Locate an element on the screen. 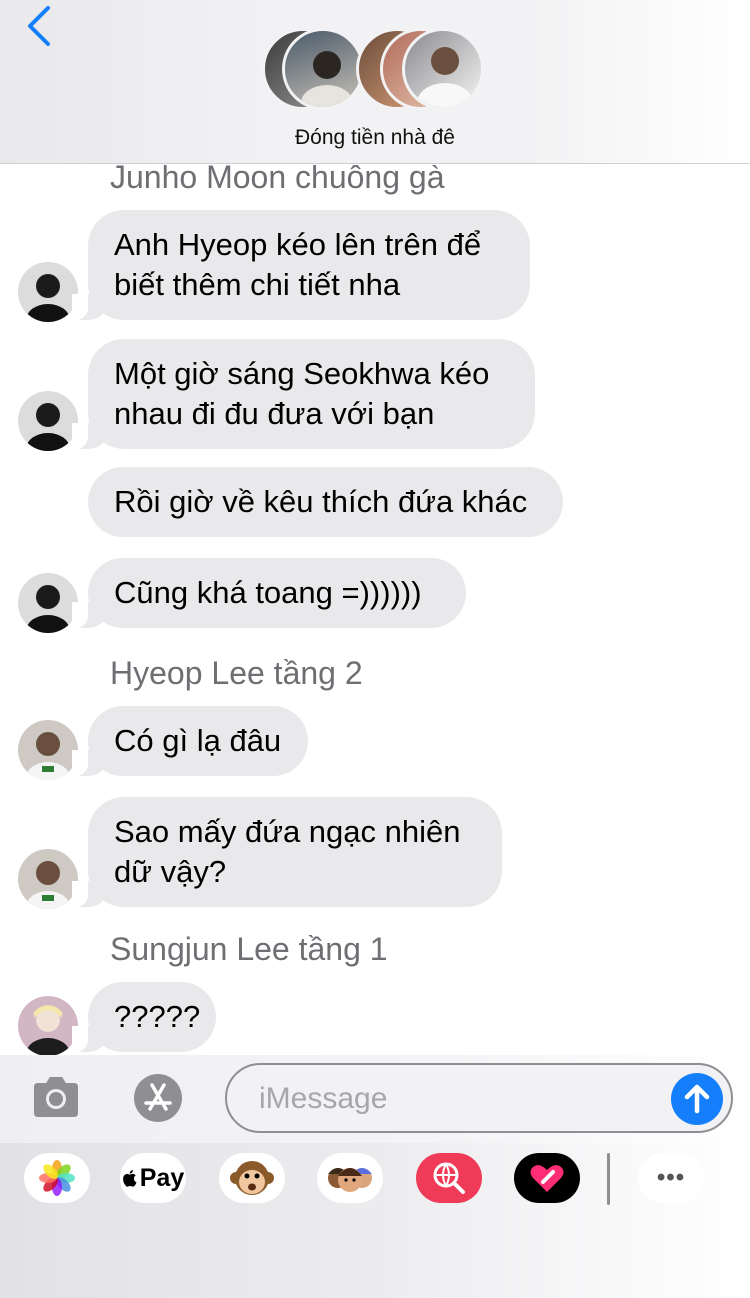 Image resolution: width=750 pixels, height=1298 pixels. photos-app-button is located at coordinates (57, 1178).